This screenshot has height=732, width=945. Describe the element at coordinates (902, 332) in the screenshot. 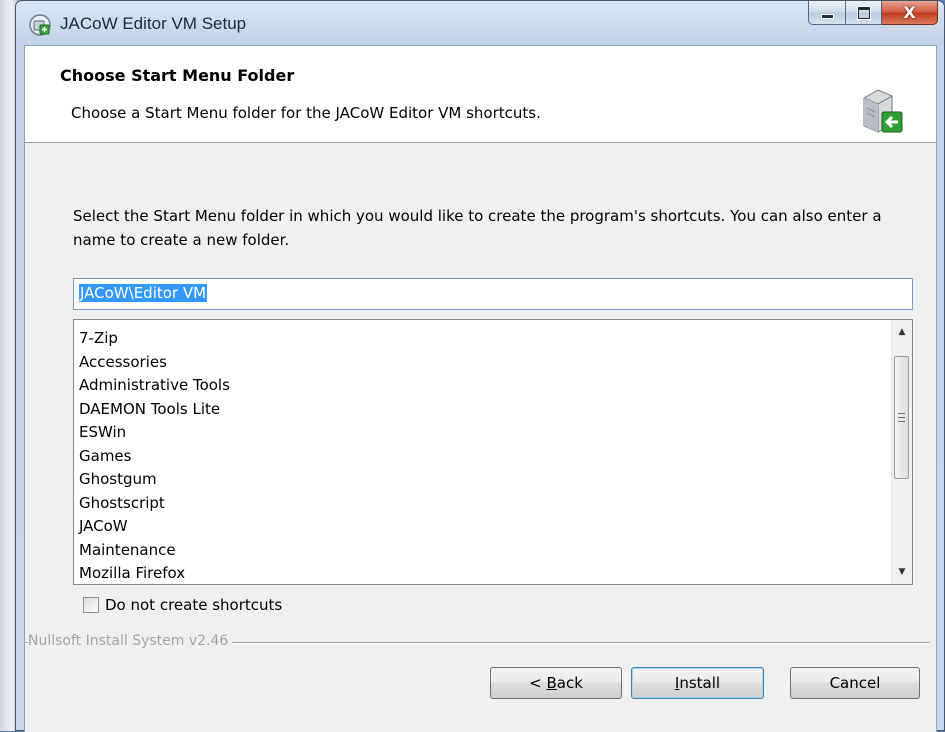

I see `scroll-up-arrow-icon: ▲` at that location.